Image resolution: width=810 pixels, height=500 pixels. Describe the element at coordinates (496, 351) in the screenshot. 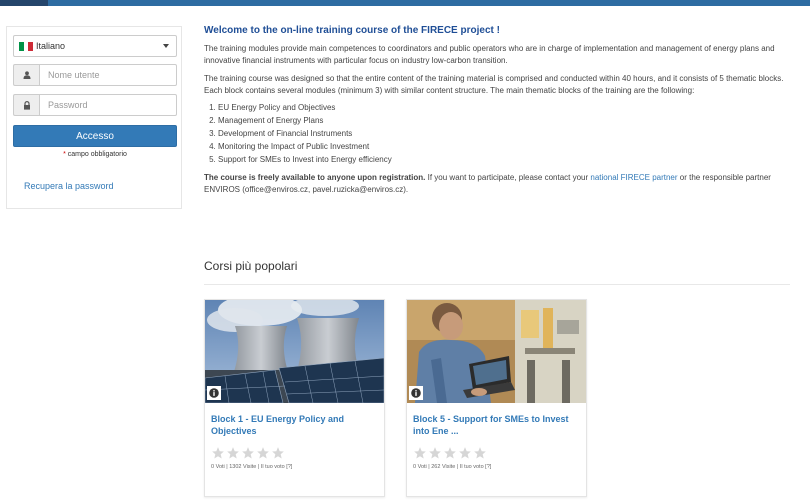

I see `course-image-worker-laptop` at that location.